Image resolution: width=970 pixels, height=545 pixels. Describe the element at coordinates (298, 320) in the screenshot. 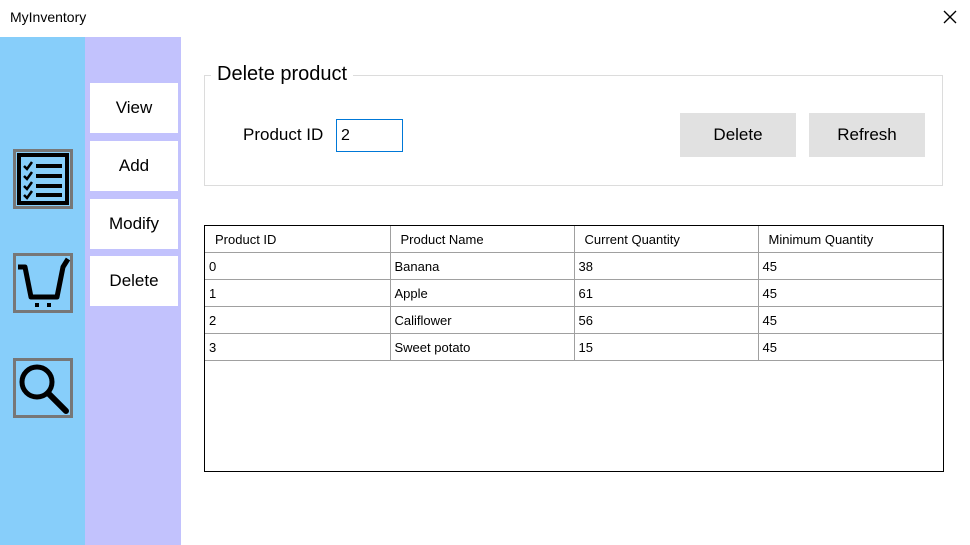

I see `table-cell: 2` at that location.